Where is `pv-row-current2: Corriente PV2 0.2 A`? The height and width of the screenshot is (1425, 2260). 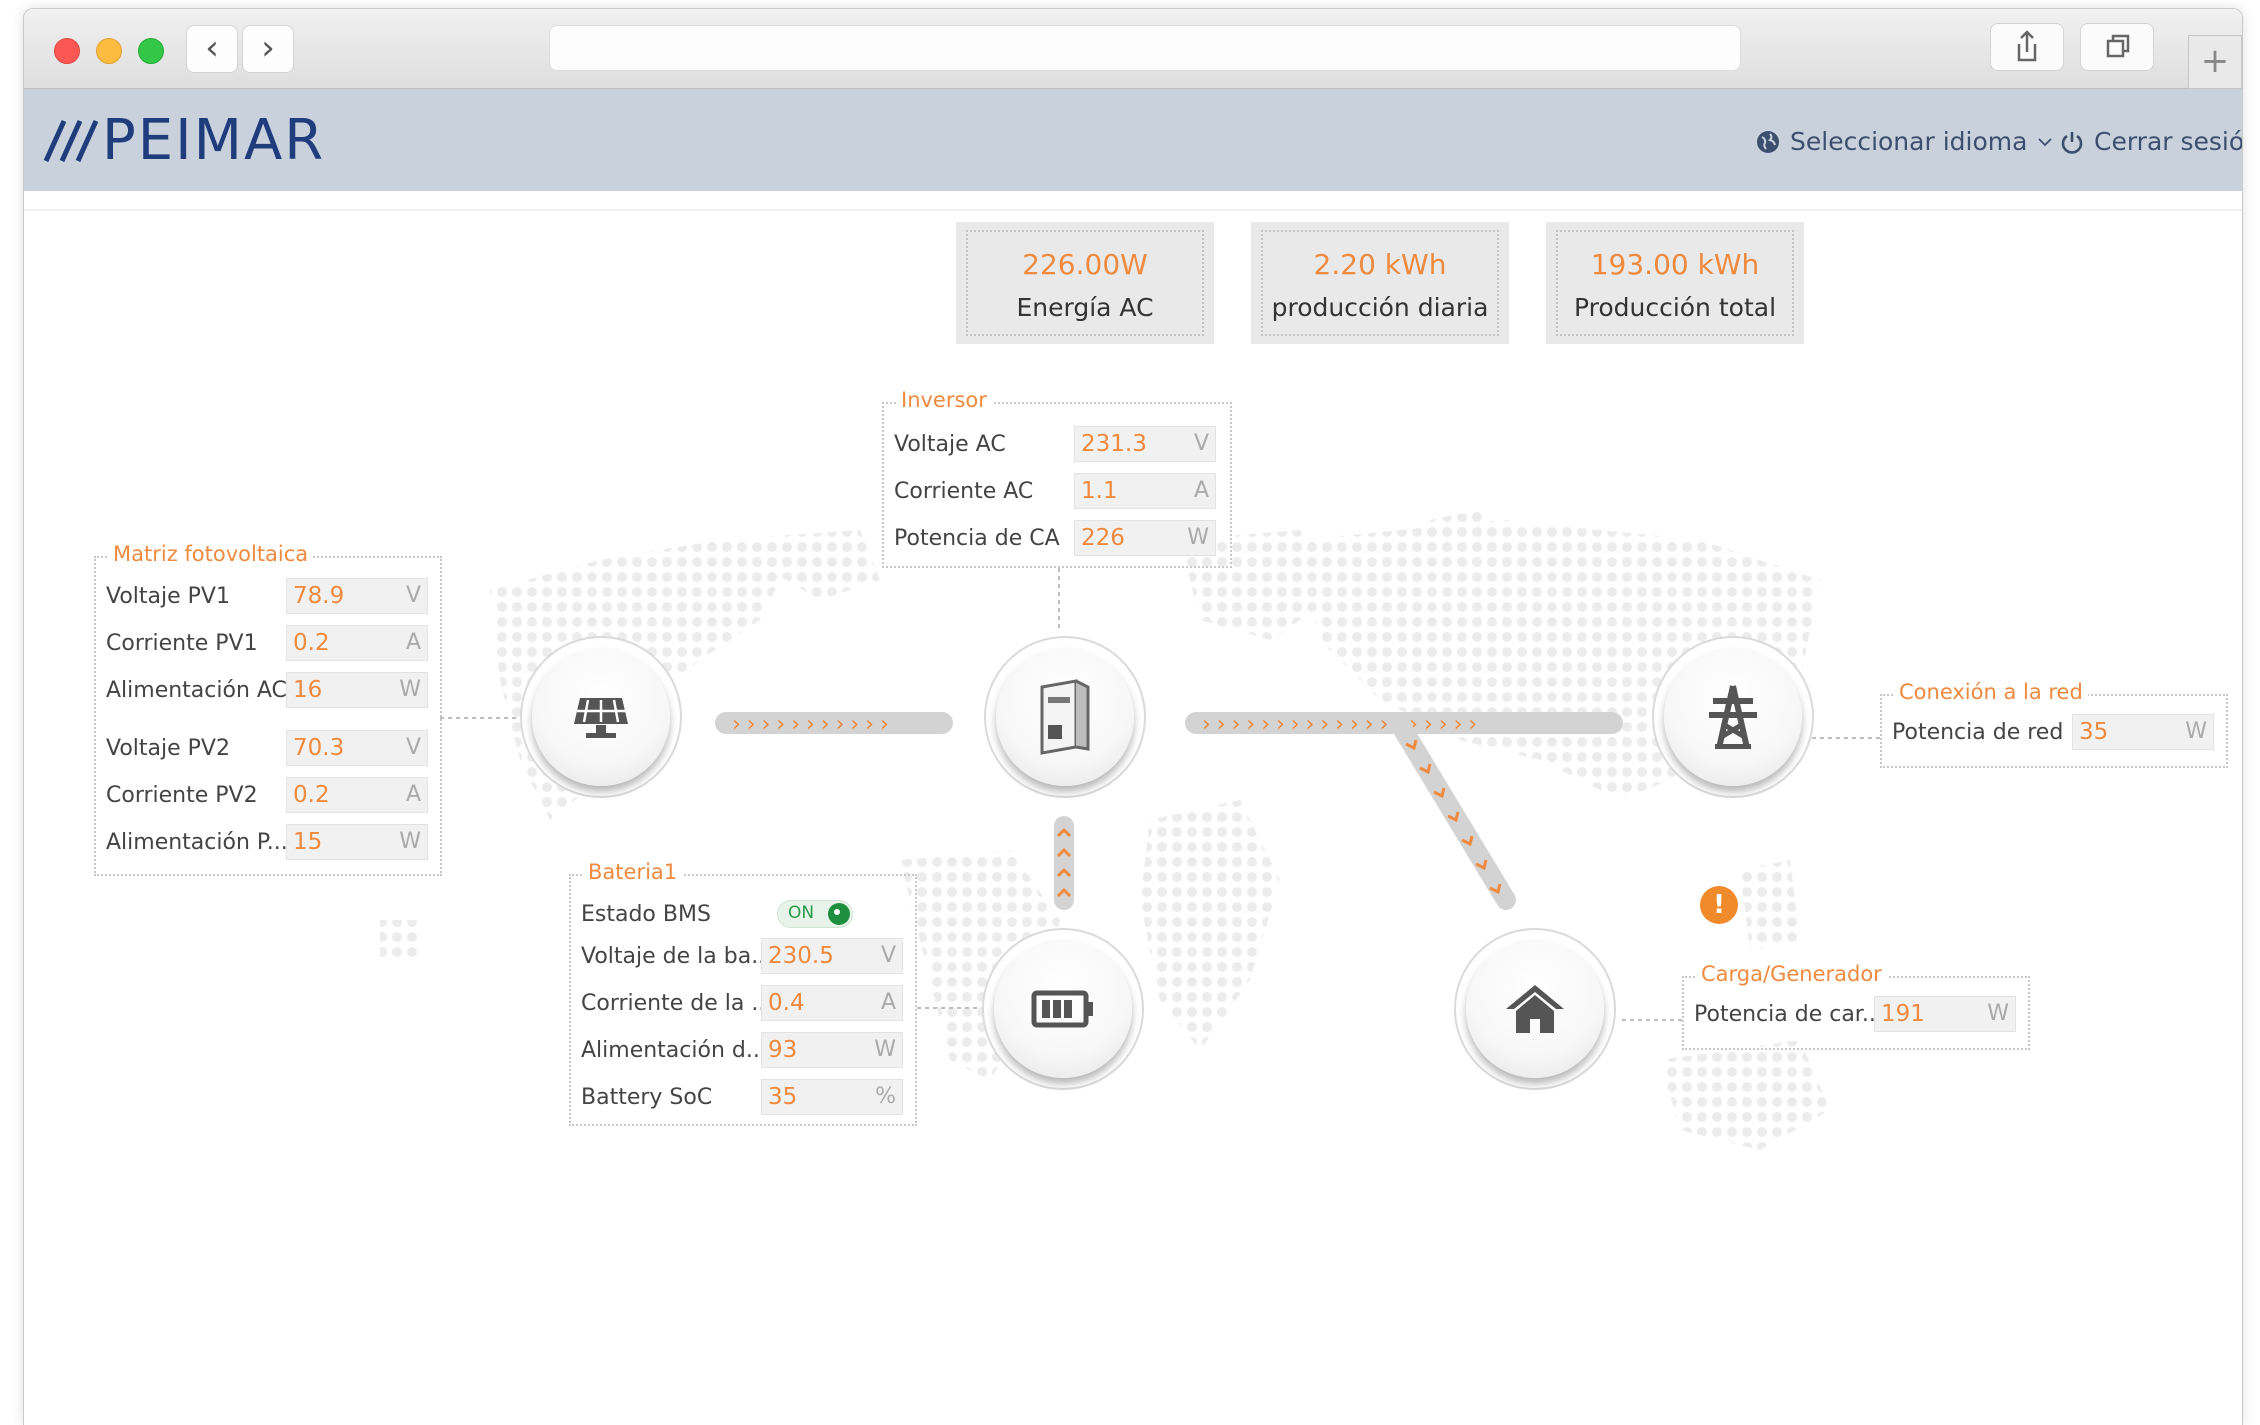
pv-row-current2: Corriente PV2 0.2 A is located at coordinates (271, 796).